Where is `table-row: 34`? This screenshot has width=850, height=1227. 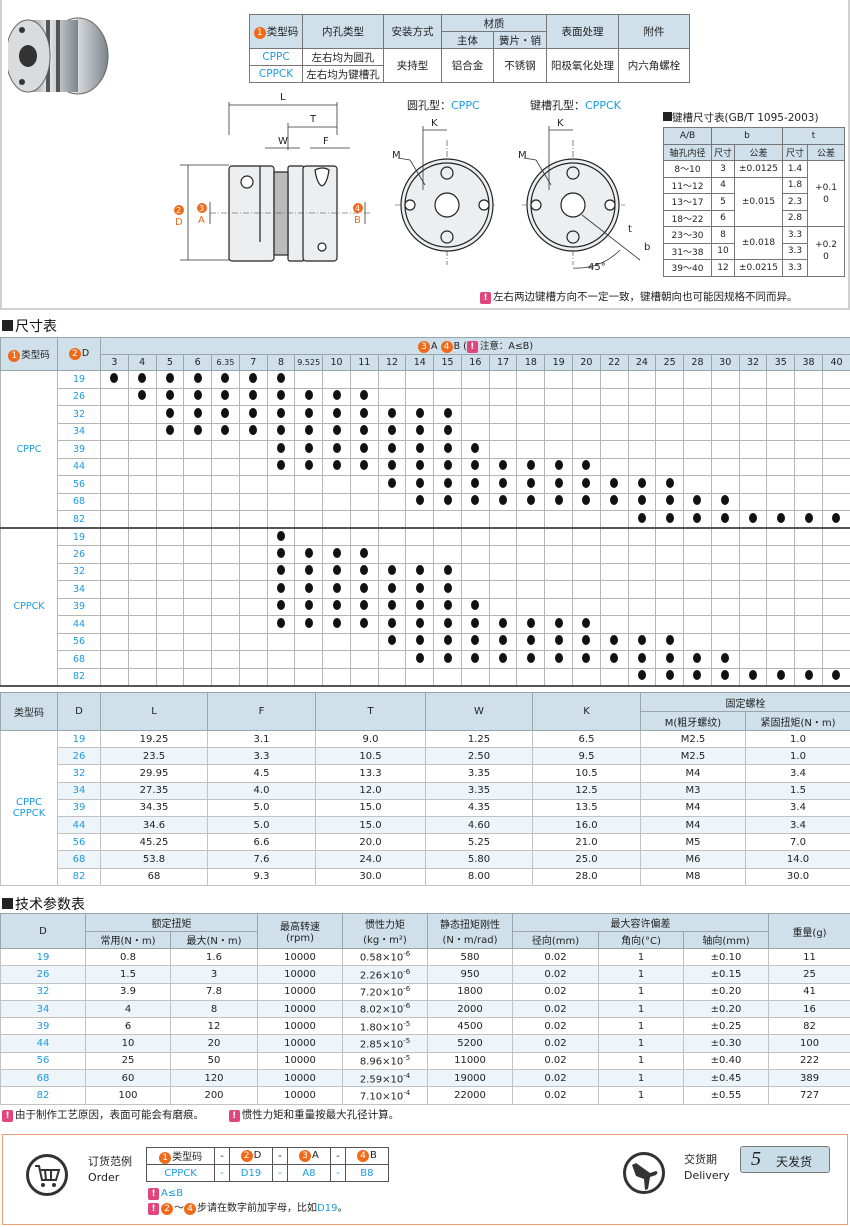
table-row: 34 is located at coordinates (425, 431).